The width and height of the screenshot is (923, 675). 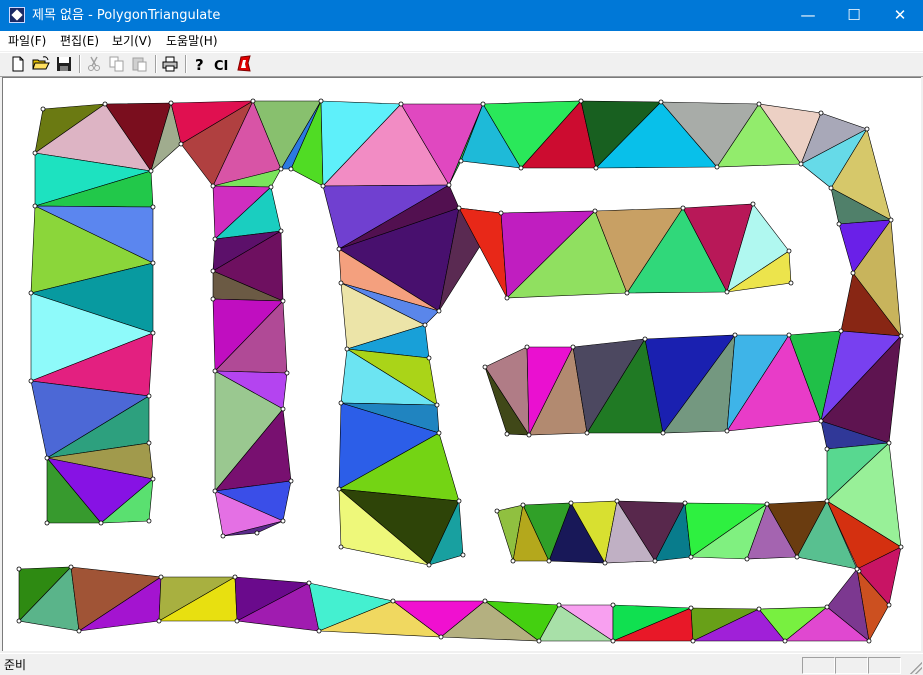 I want to click on polygon-app-icon, so click(x=17, y=15).